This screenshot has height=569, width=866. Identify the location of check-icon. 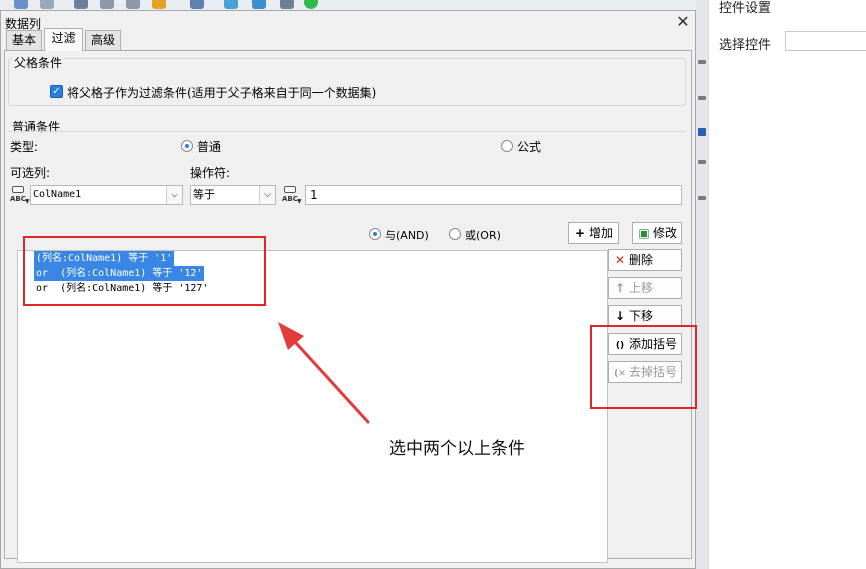
(311, 4).